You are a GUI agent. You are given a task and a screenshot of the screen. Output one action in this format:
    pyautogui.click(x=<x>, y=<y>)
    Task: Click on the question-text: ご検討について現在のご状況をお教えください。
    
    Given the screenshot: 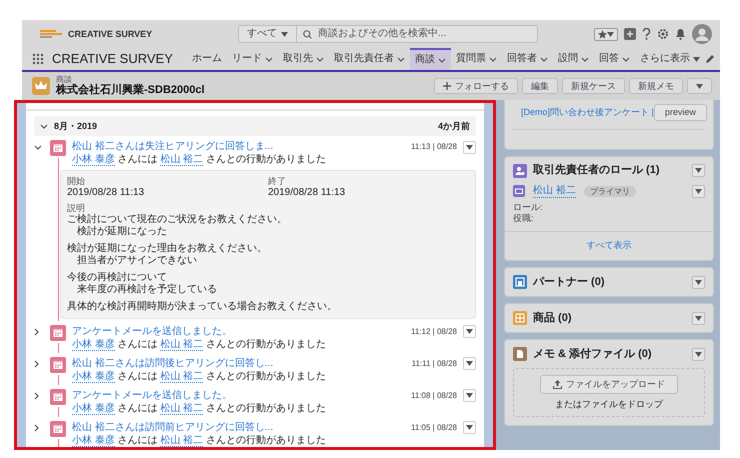 What is the action you would take?
    pyautogui.click(x=177, y=220)
    